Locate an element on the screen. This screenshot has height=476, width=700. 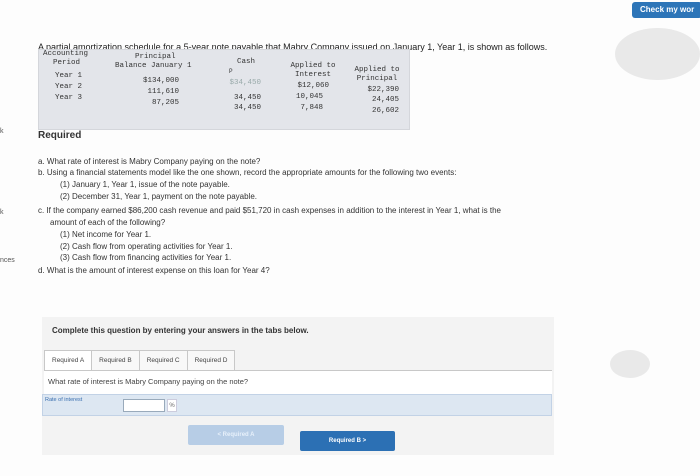
table-cell-interest: 10,045 is located at coordinates (309, 97).